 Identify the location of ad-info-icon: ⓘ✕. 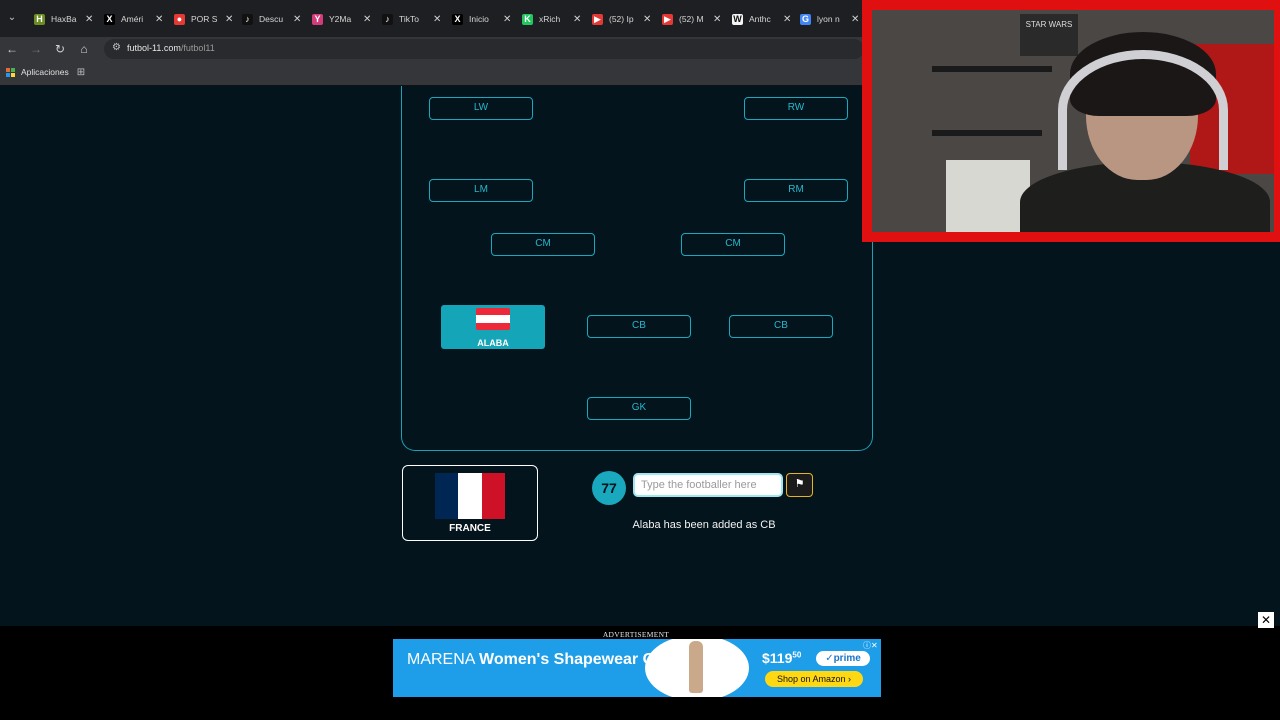
(870, 645).